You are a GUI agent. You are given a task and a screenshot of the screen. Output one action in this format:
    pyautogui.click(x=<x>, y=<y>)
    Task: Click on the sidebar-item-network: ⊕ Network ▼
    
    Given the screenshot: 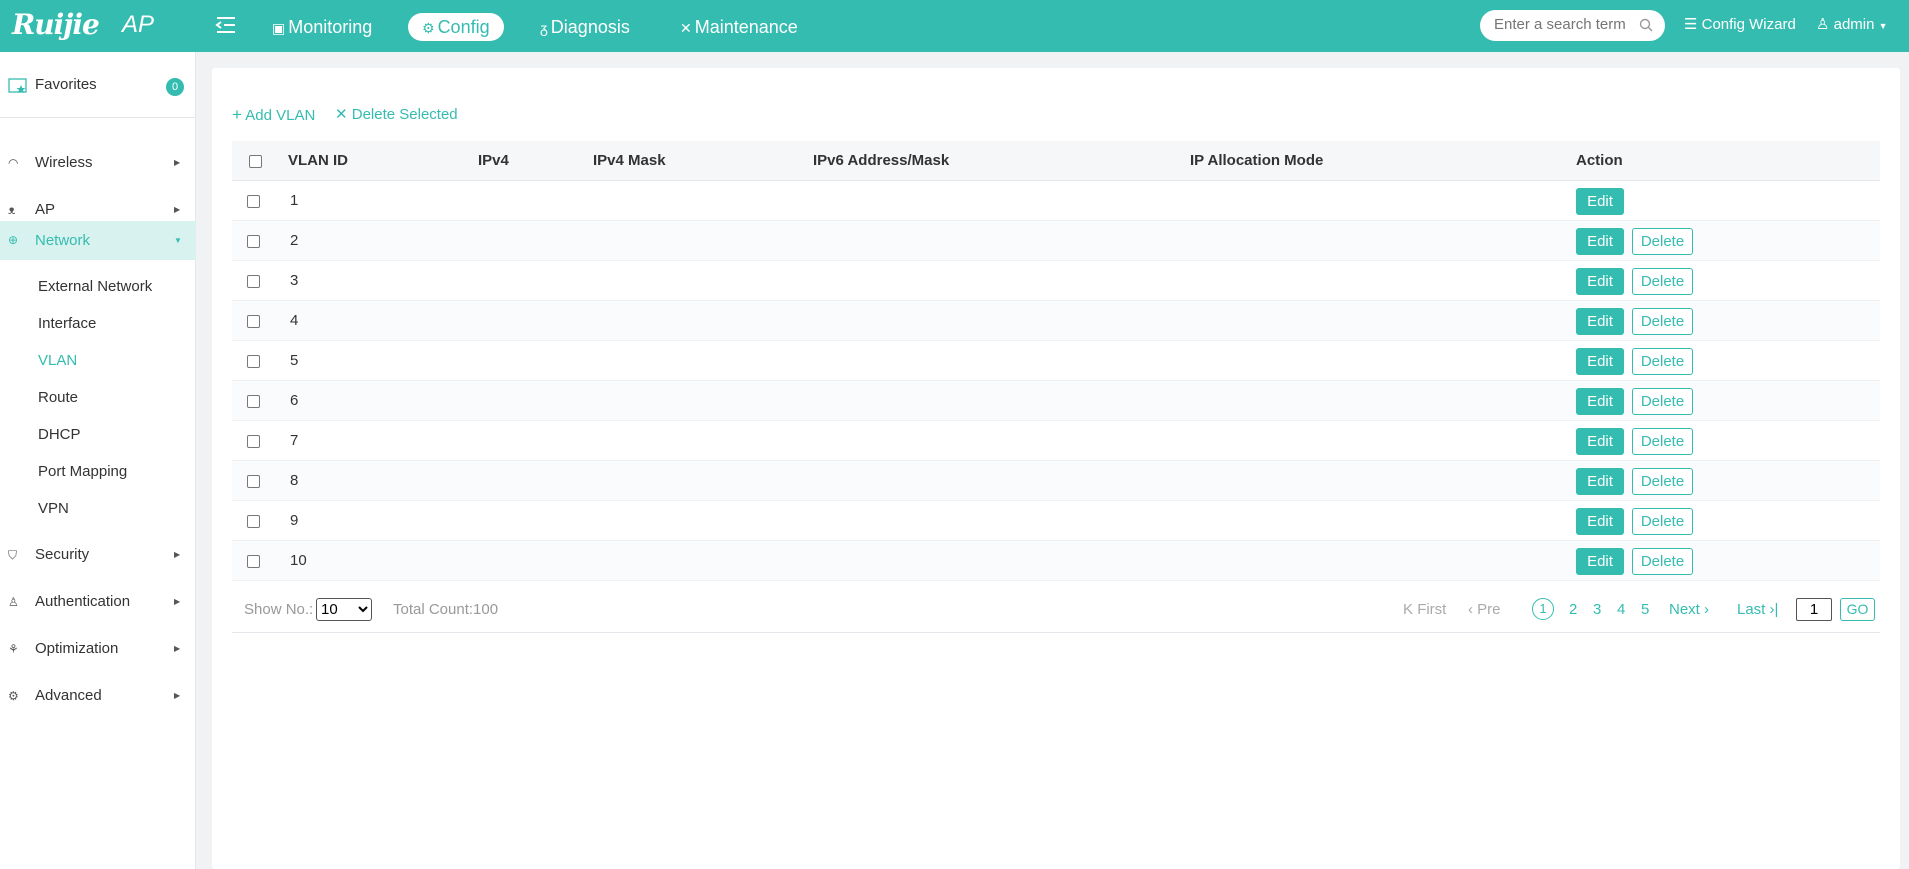 What is the action you would take?
    pyautogui.click(x=98, y=240)
    